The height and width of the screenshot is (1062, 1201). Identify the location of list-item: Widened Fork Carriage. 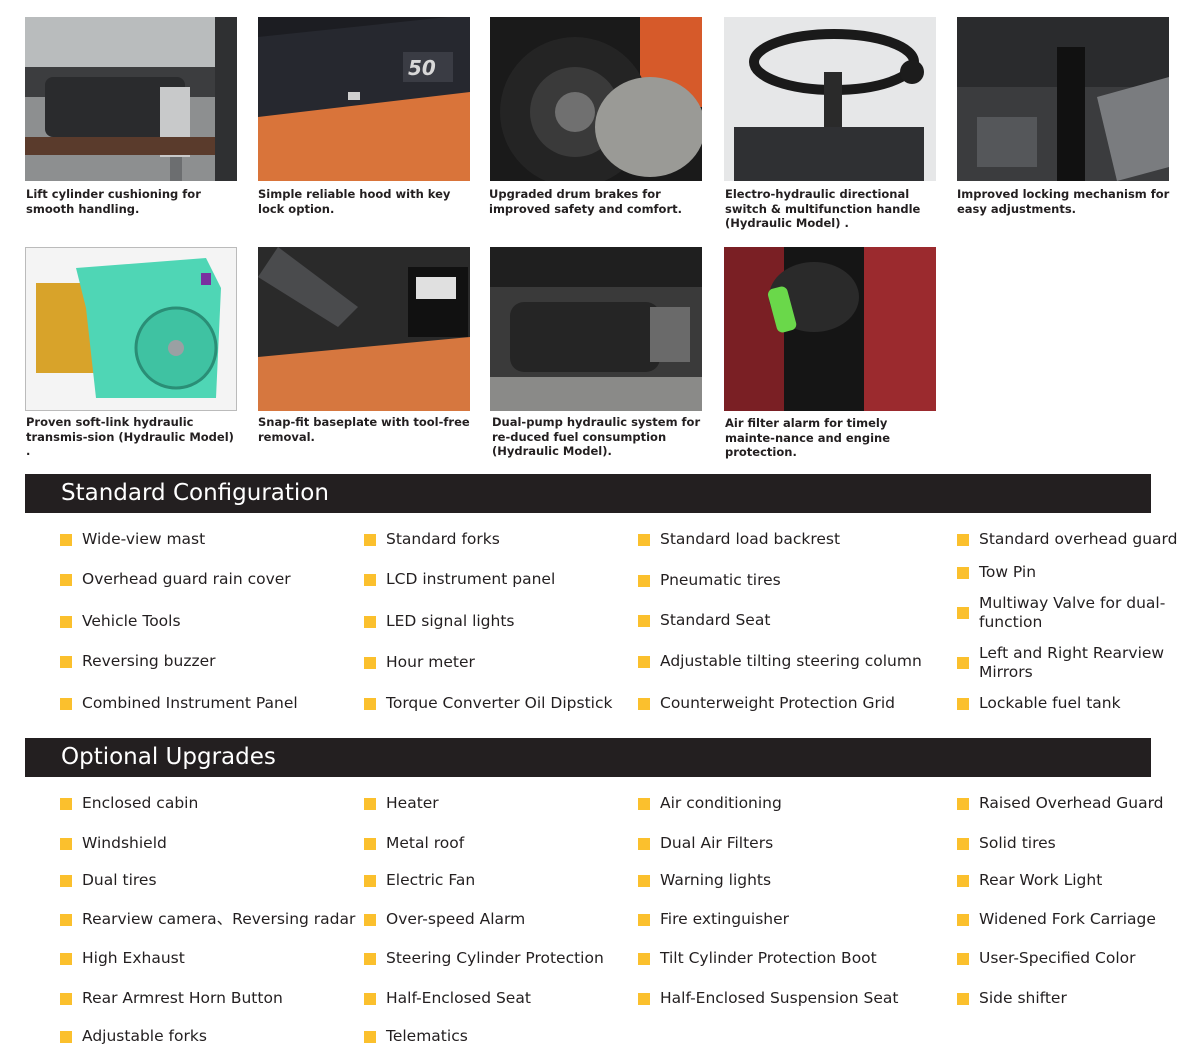
(1067, 919).